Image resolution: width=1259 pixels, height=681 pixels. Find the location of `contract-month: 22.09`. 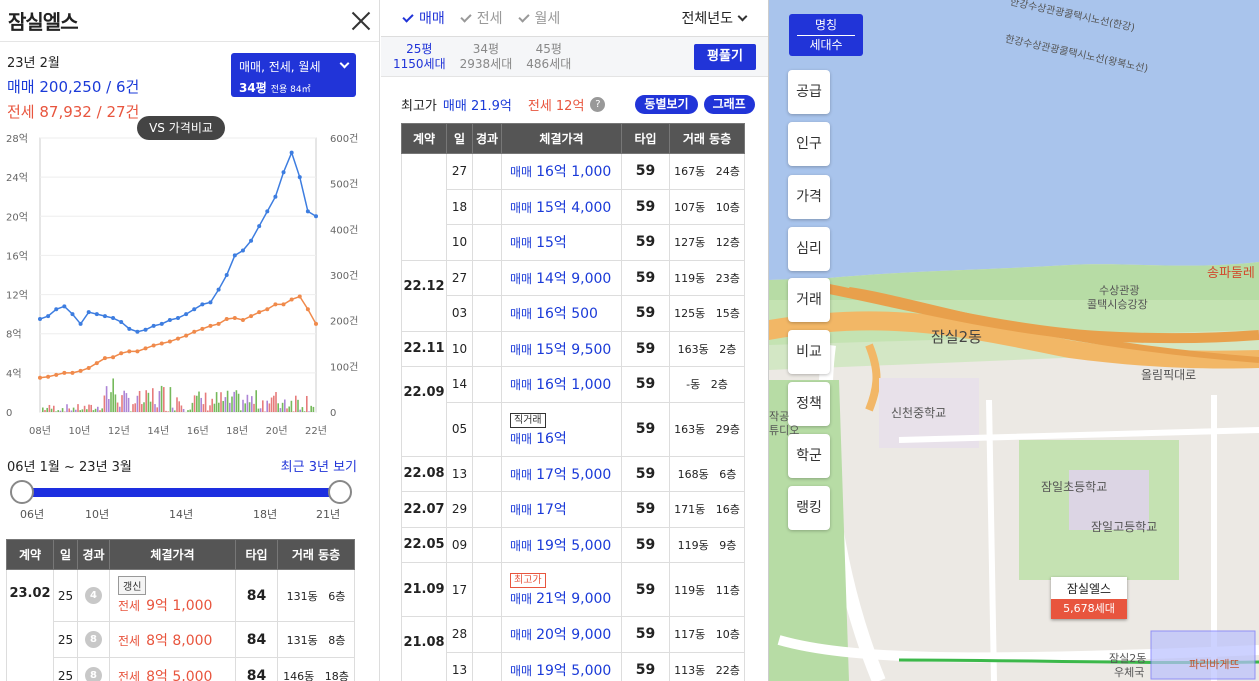

contract-month: 22.09 is located at coordinates (424, 411).